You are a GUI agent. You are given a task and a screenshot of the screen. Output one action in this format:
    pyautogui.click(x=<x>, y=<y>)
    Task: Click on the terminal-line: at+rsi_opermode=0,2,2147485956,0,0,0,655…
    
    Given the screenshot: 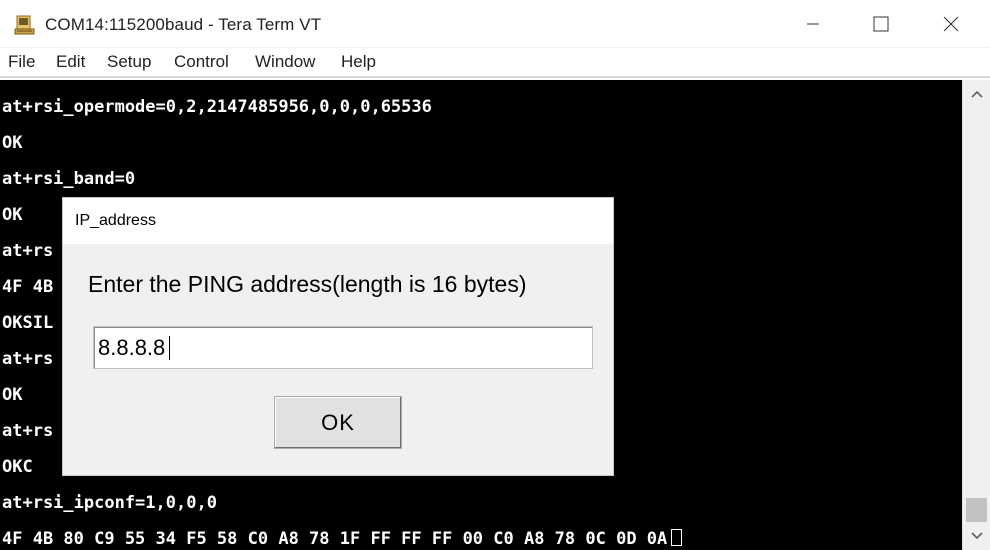 What is the action you would take?
    pyautogui.click(x=217, y=107)
    